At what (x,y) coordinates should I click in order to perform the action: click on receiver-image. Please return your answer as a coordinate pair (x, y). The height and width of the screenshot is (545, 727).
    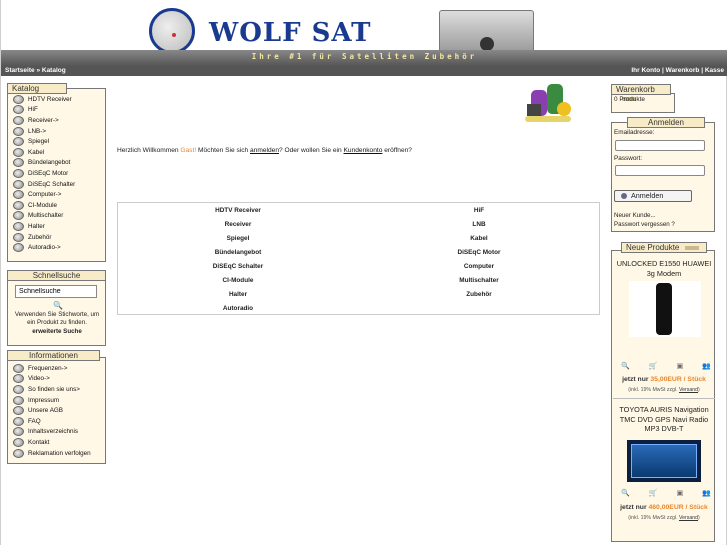
    Looking at the image, I should click on (486, 32).